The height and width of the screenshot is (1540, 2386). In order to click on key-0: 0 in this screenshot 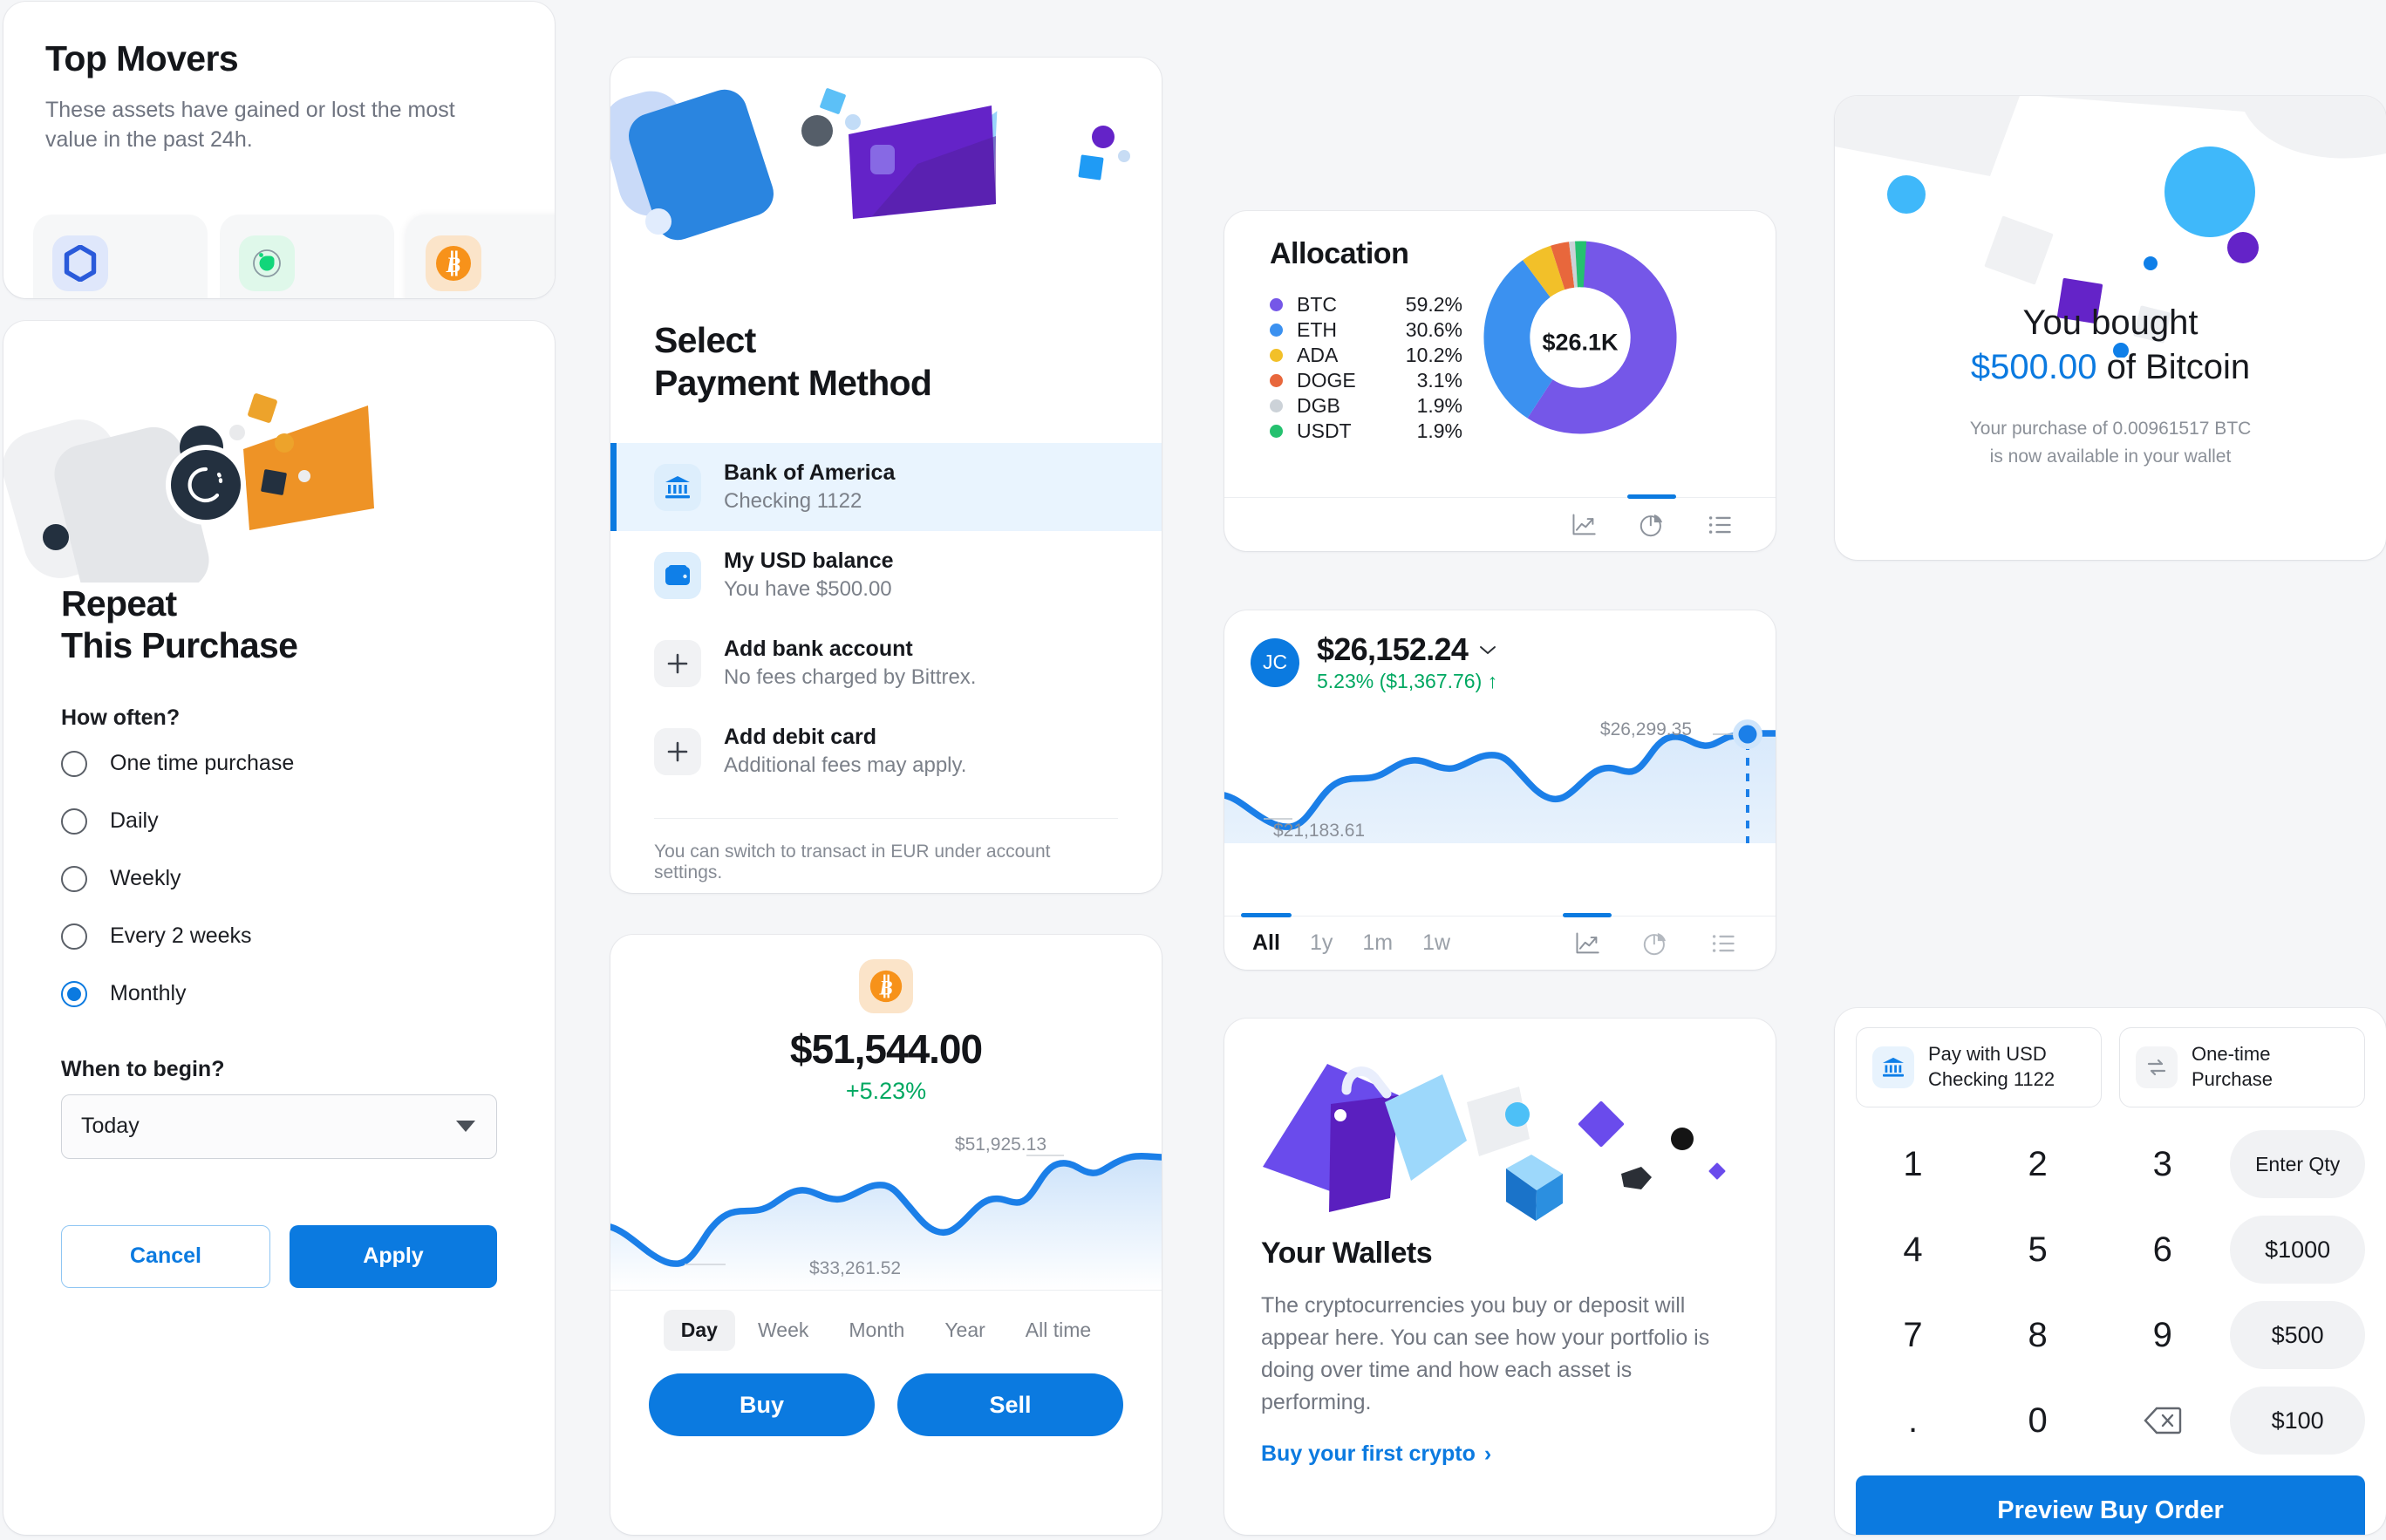, I will do `click(2037, 1421)`.